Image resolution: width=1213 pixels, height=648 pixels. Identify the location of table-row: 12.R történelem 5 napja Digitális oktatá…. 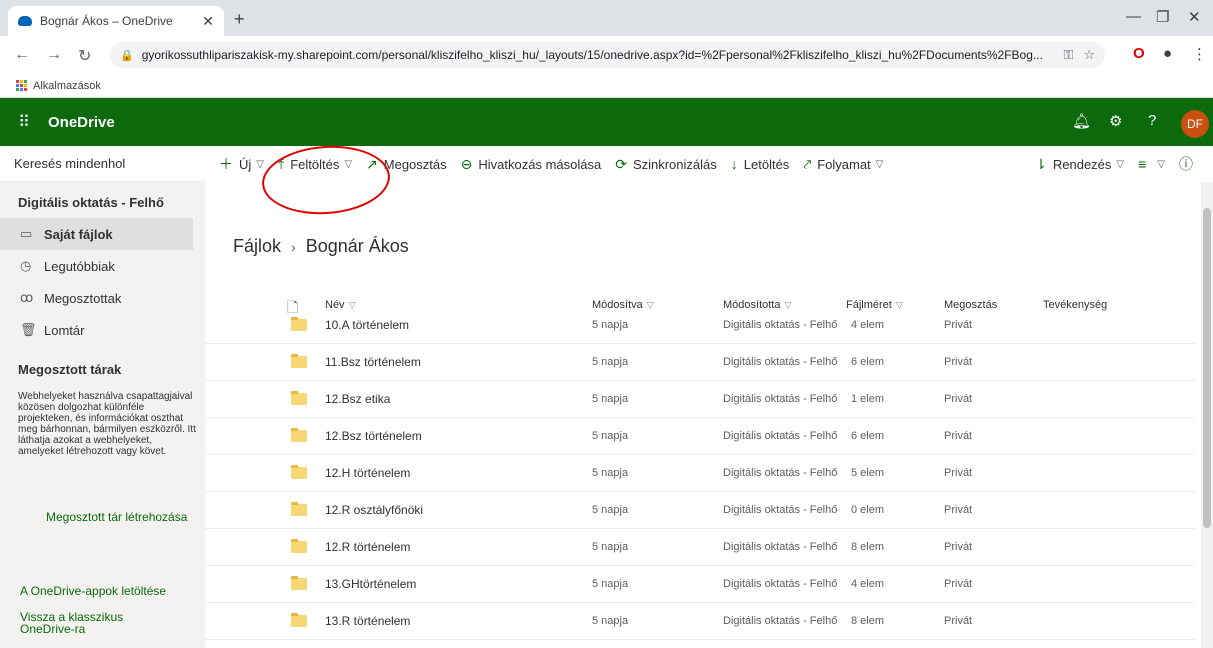
(700, 547).